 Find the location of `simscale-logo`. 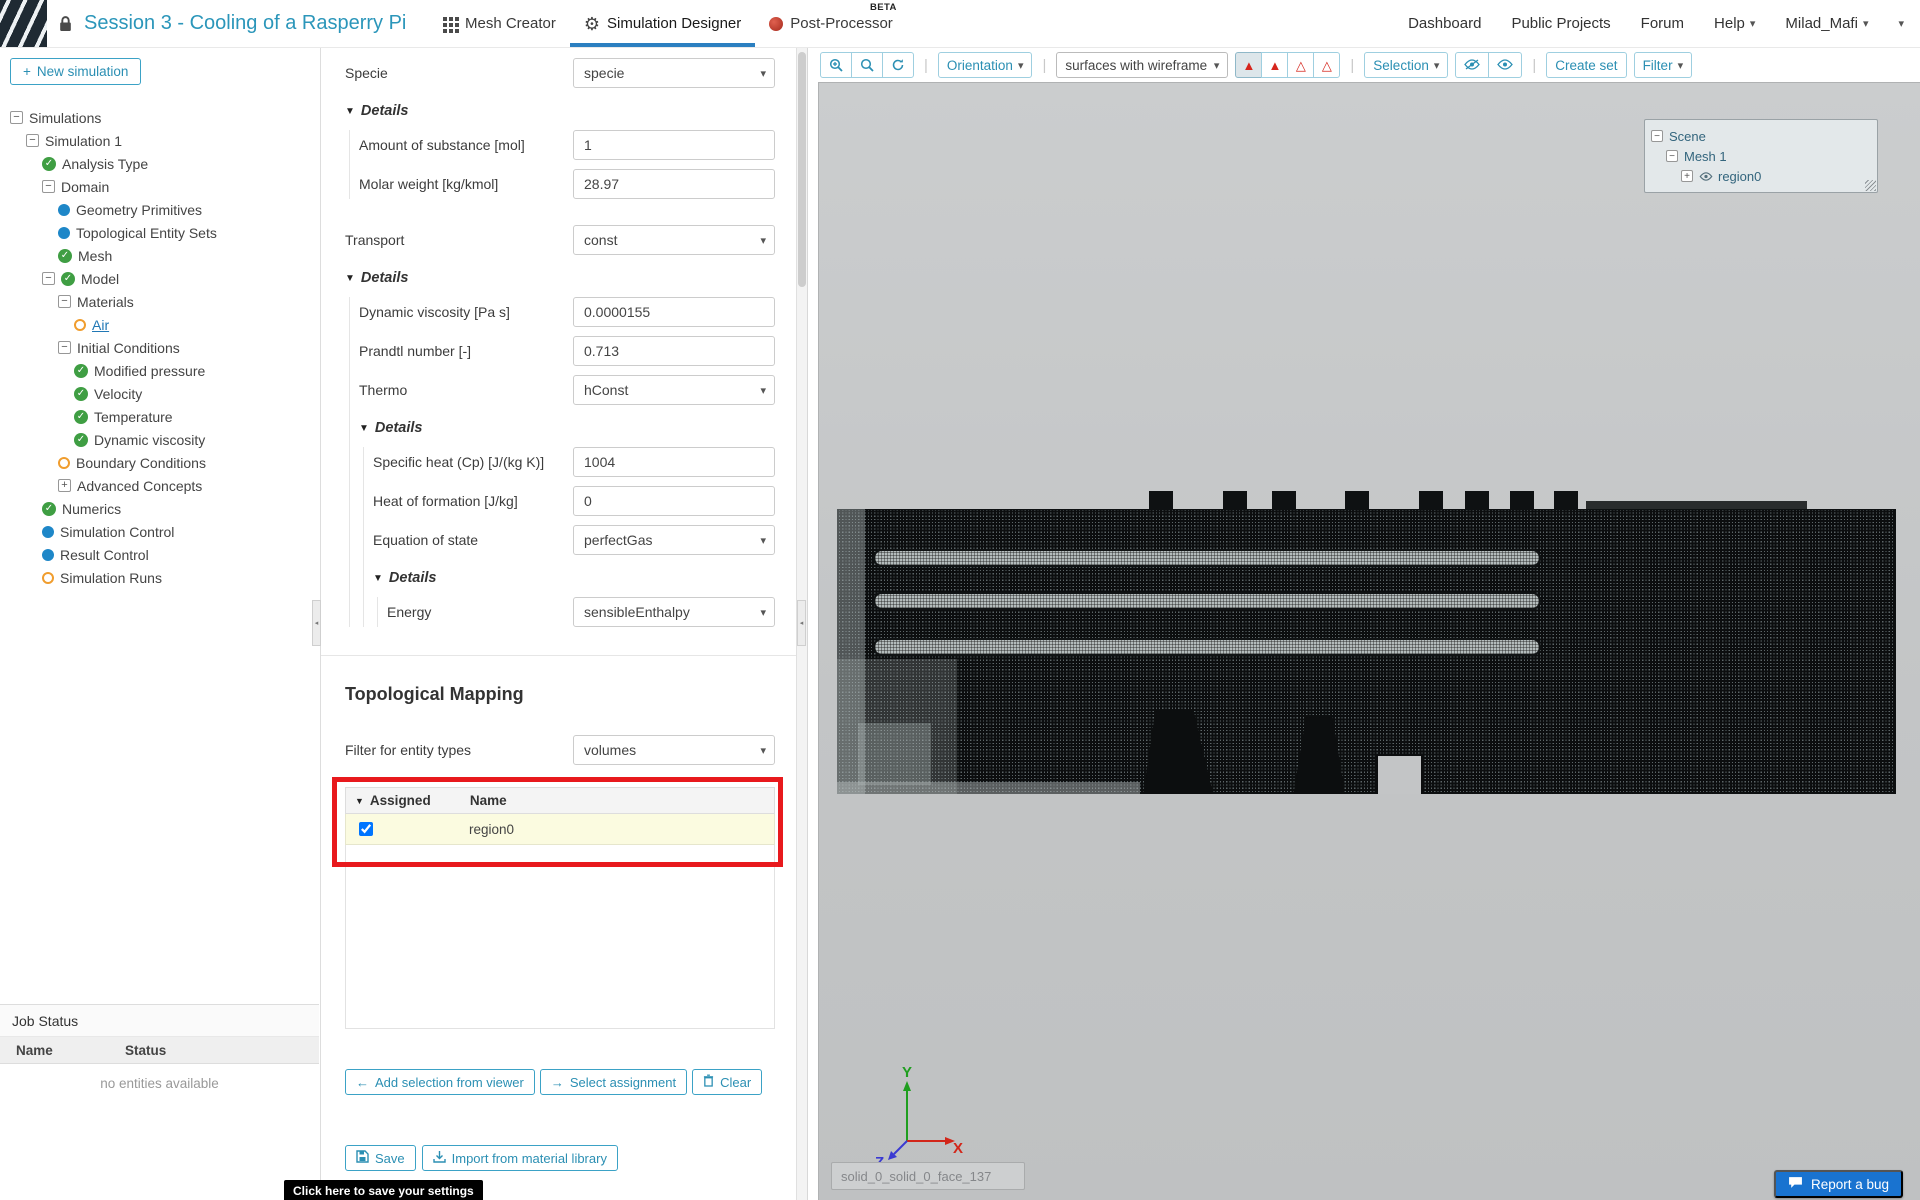

simscale-logo is located at coordinates (23, 23).